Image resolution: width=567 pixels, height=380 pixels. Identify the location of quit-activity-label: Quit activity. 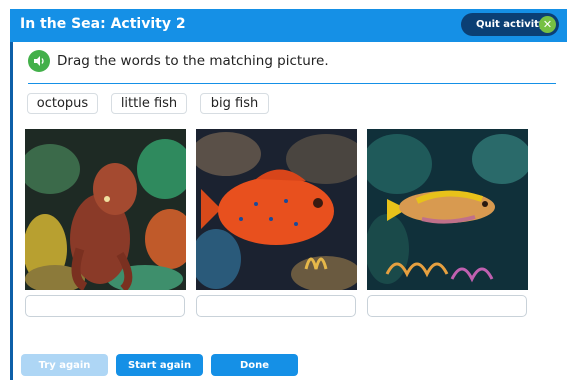
(511, 24).